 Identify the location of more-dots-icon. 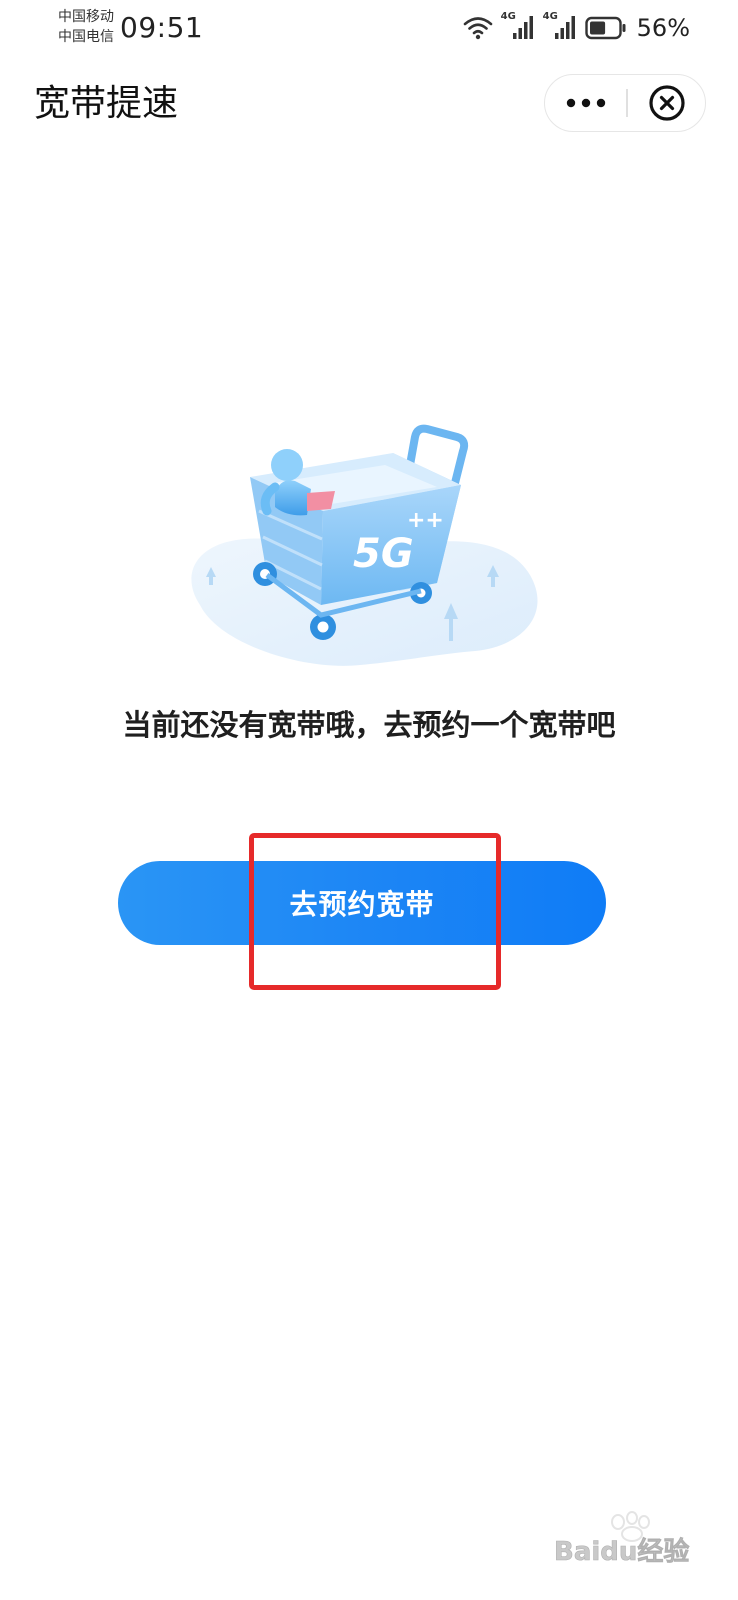
(586, 103).